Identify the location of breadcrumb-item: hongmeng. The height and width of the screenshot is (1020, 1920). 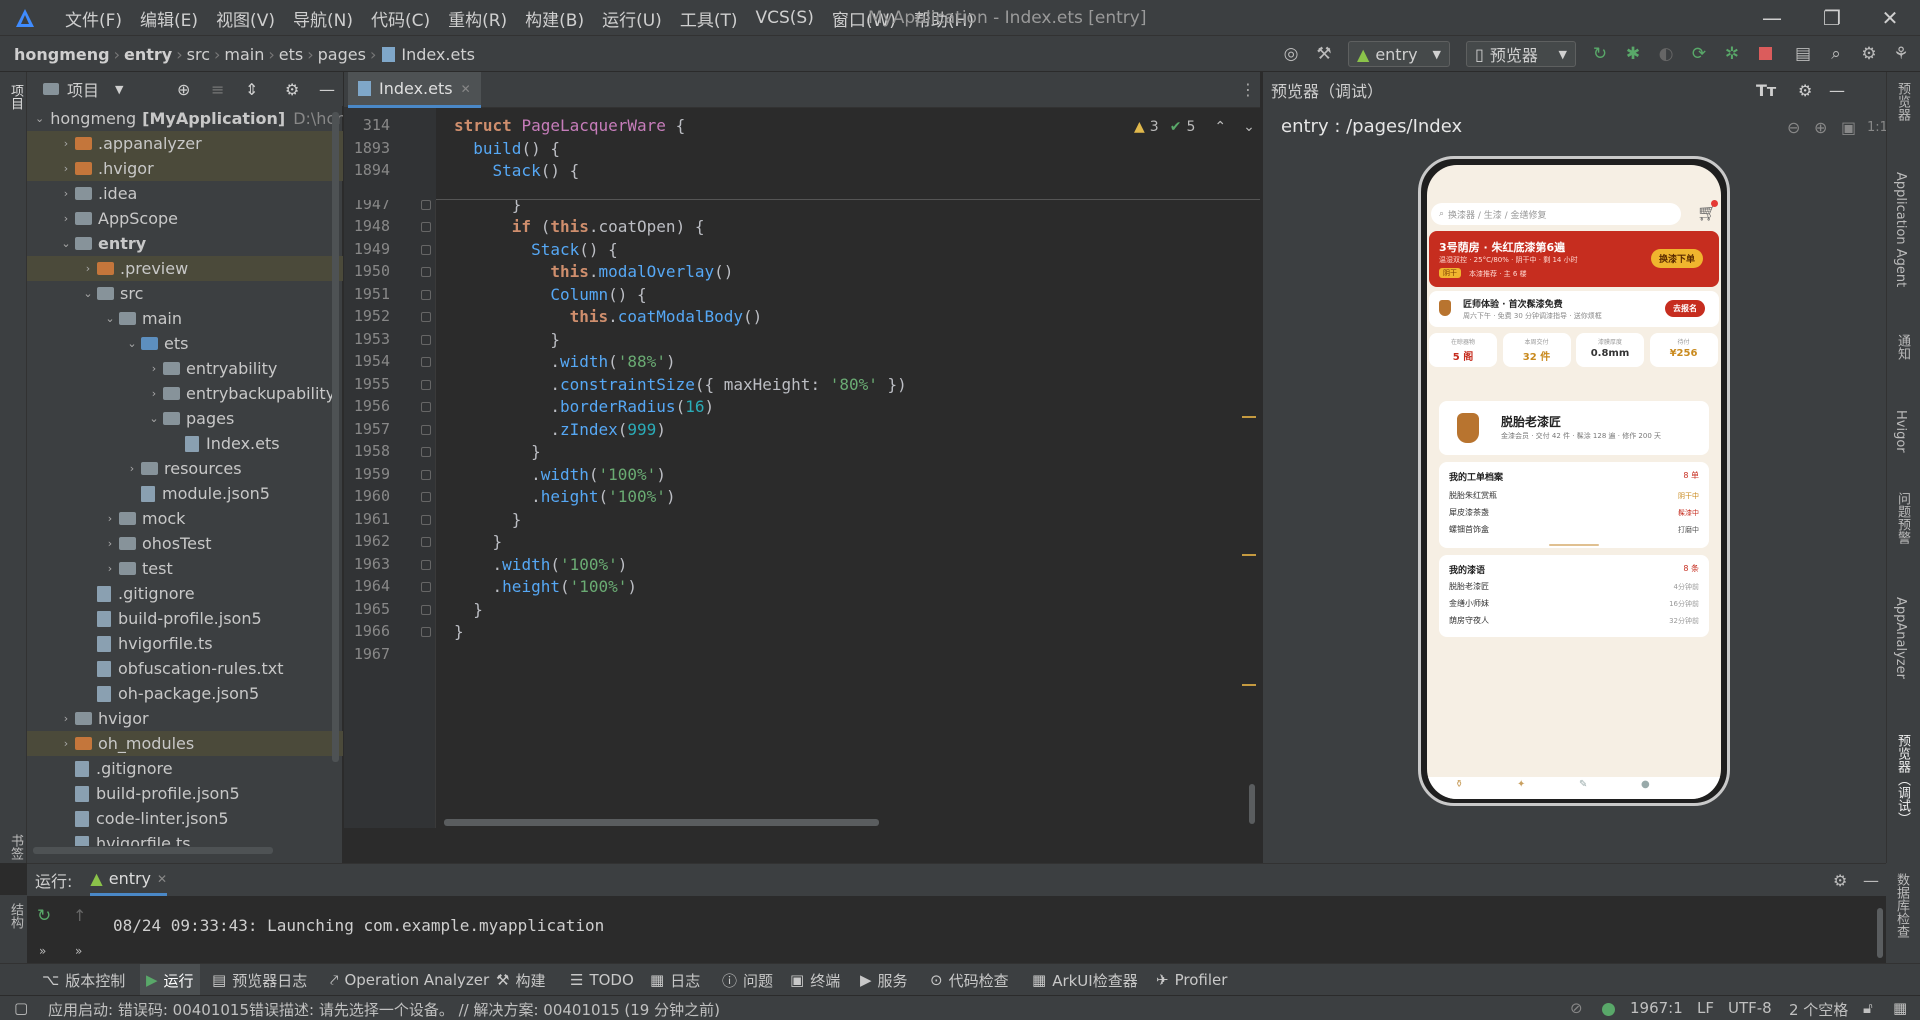
(62, 54).